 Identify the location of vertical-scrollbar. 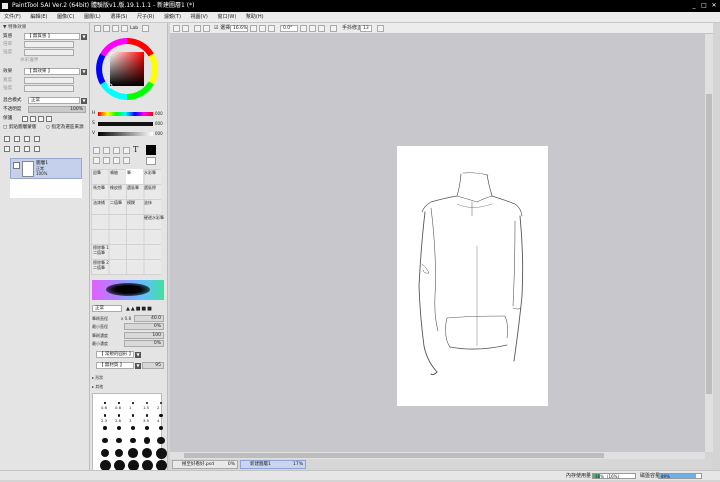
(709, 243).